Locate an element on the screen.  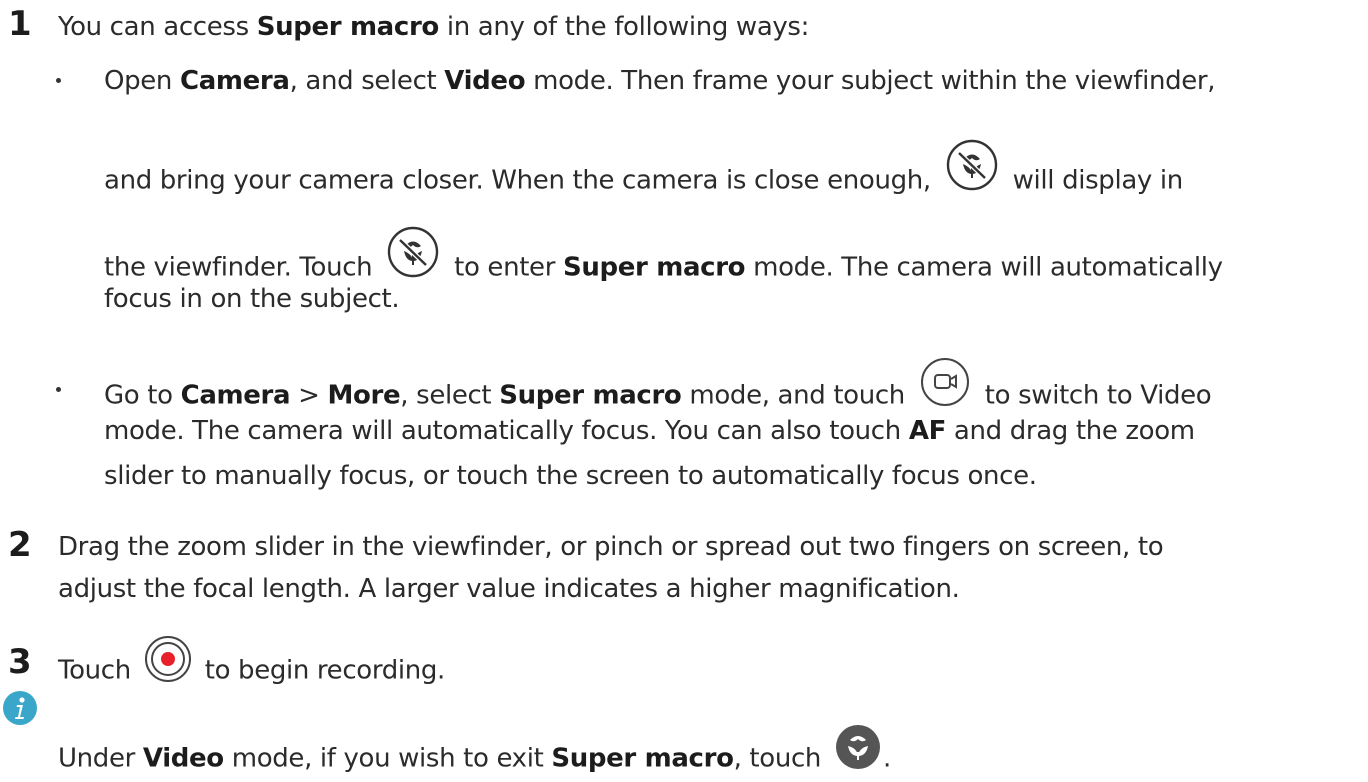
bullet-1-dot is located at coordinates (58, 80).